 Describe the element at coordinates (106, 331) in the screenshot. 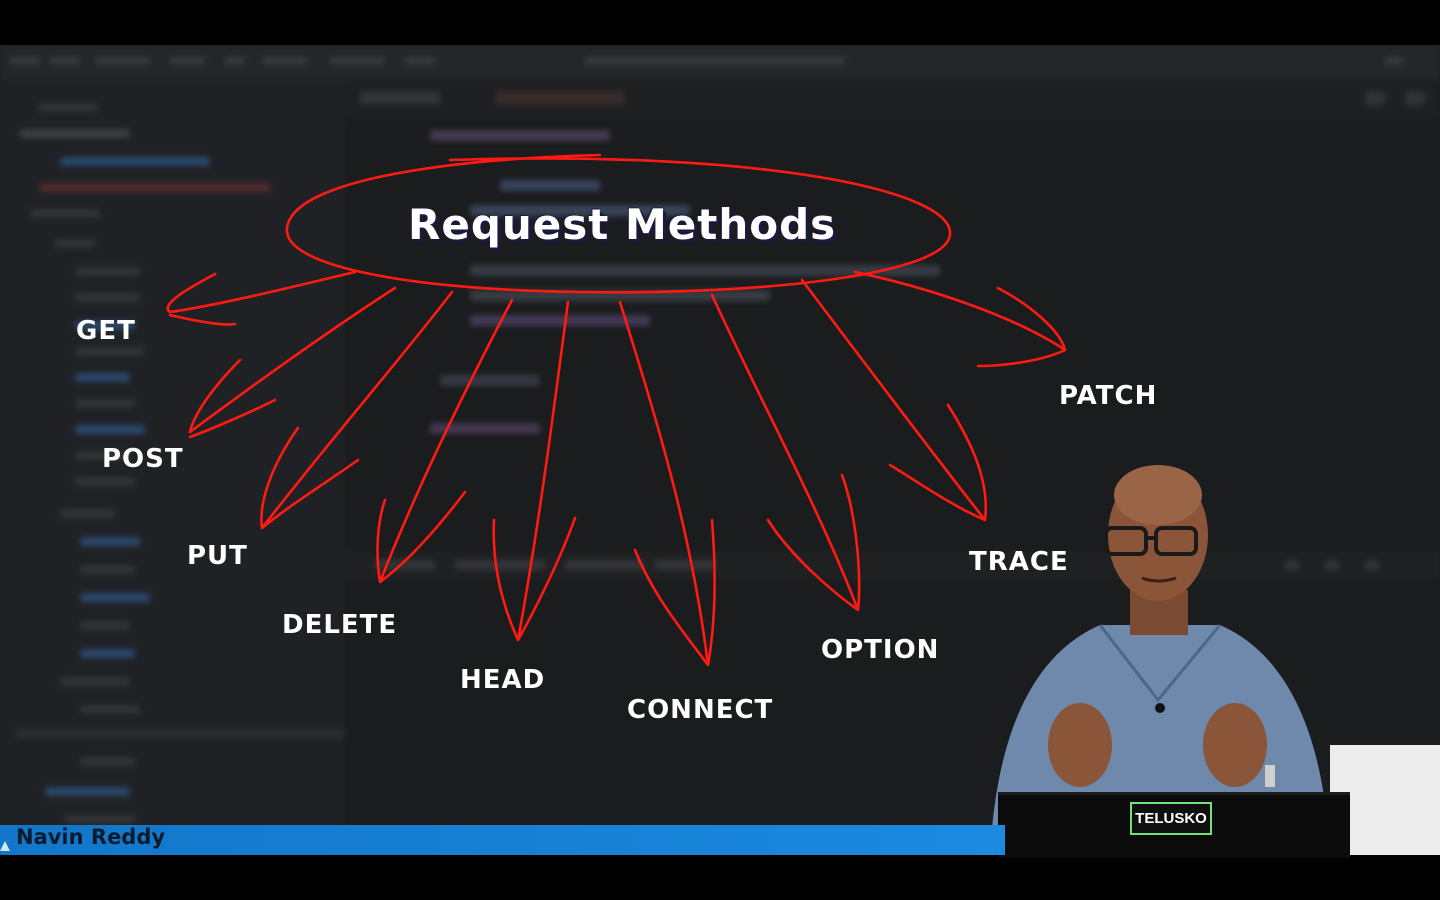

I see `method-get-label: GET` at that location.